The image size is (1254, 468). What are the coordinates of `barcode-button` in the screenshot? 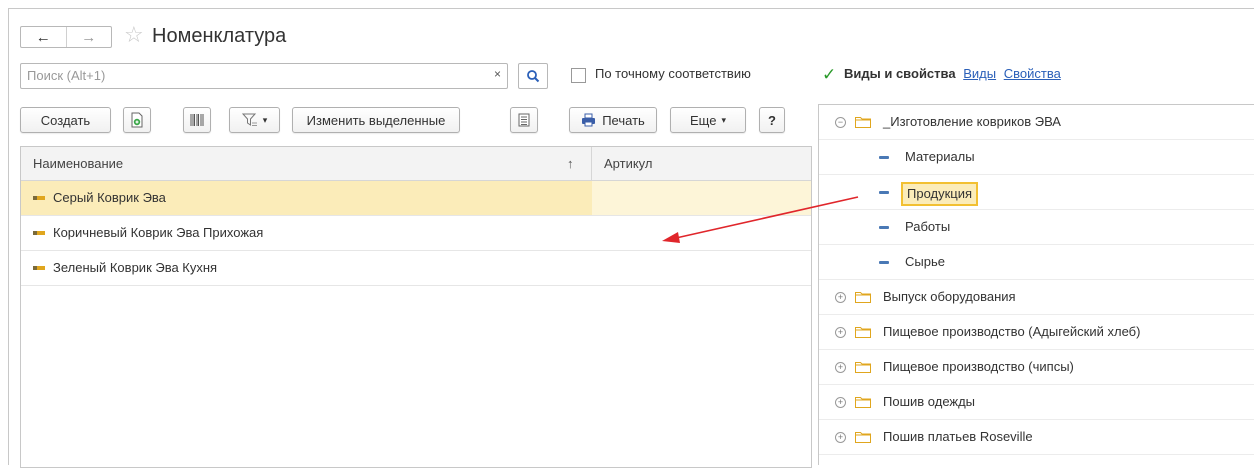 It's located at (197, 120).